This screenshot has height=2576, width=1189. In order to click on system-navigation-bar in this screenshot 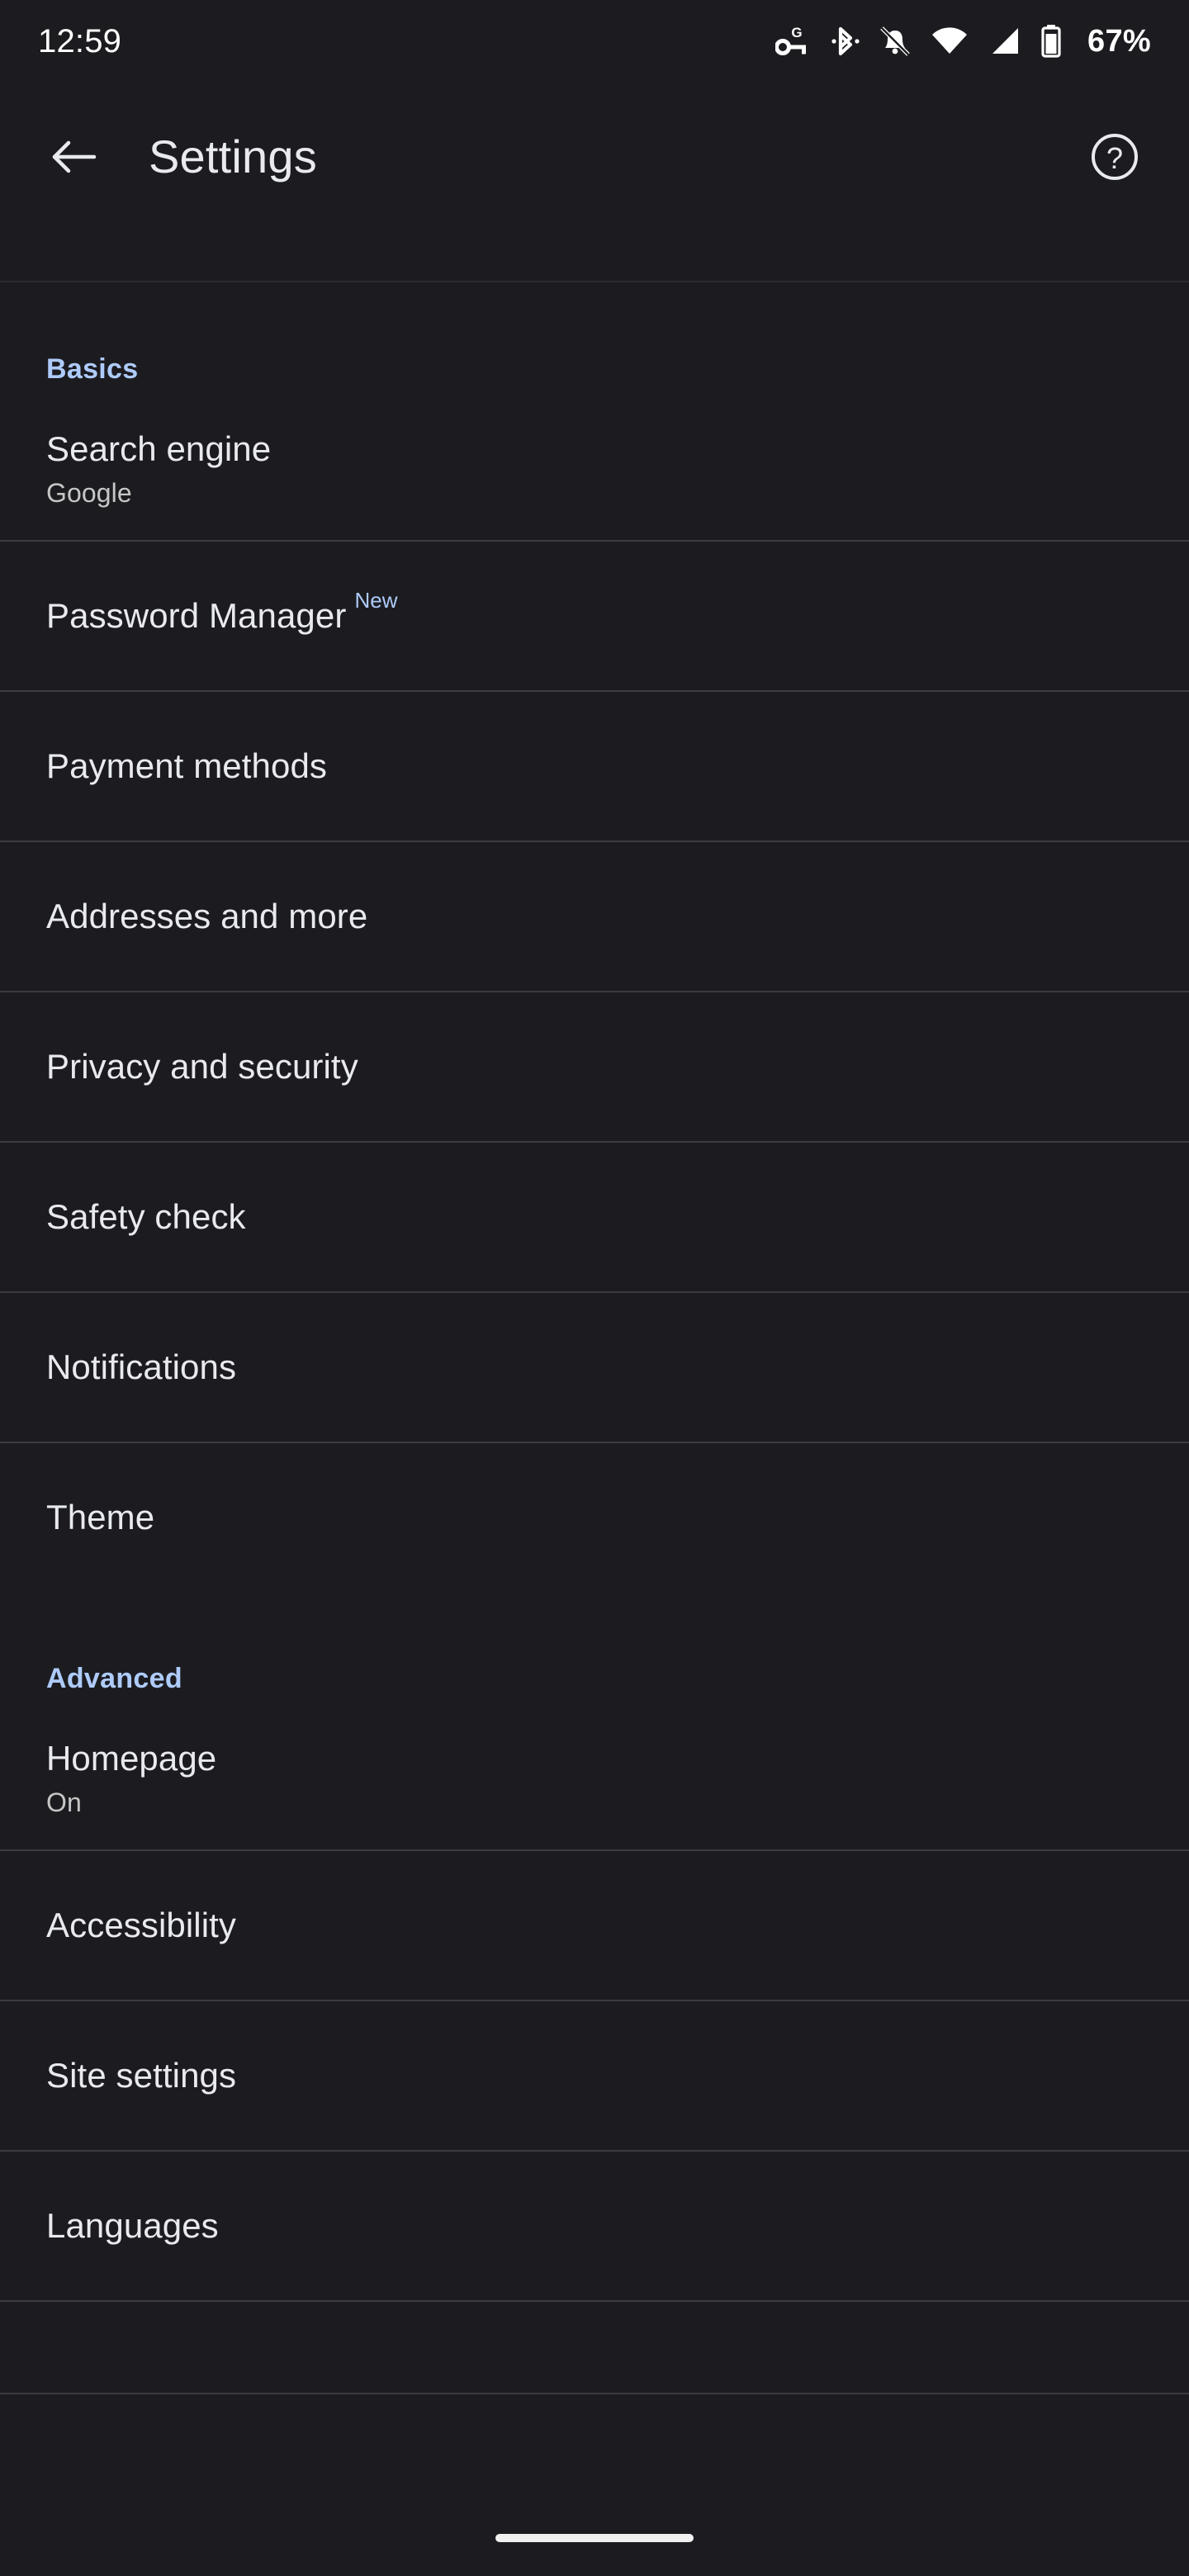, I will do `click(594, 2538)`.